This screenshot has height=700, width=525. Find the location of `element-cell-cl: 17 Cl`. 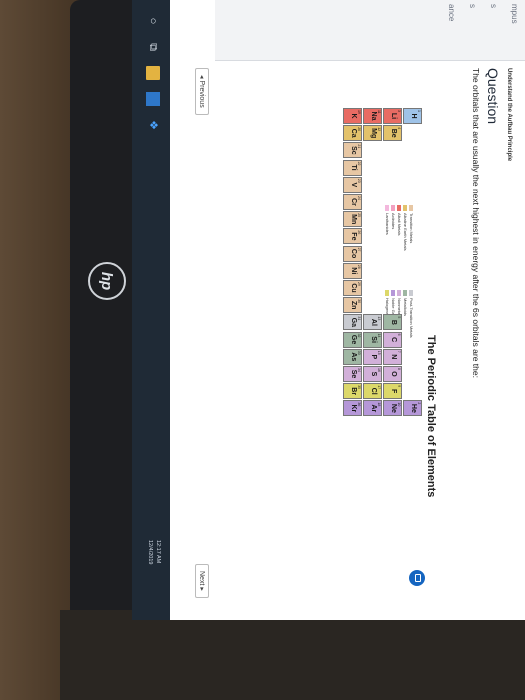

element-cell-cl: 17 Cl is located at coordinates (372, 391).